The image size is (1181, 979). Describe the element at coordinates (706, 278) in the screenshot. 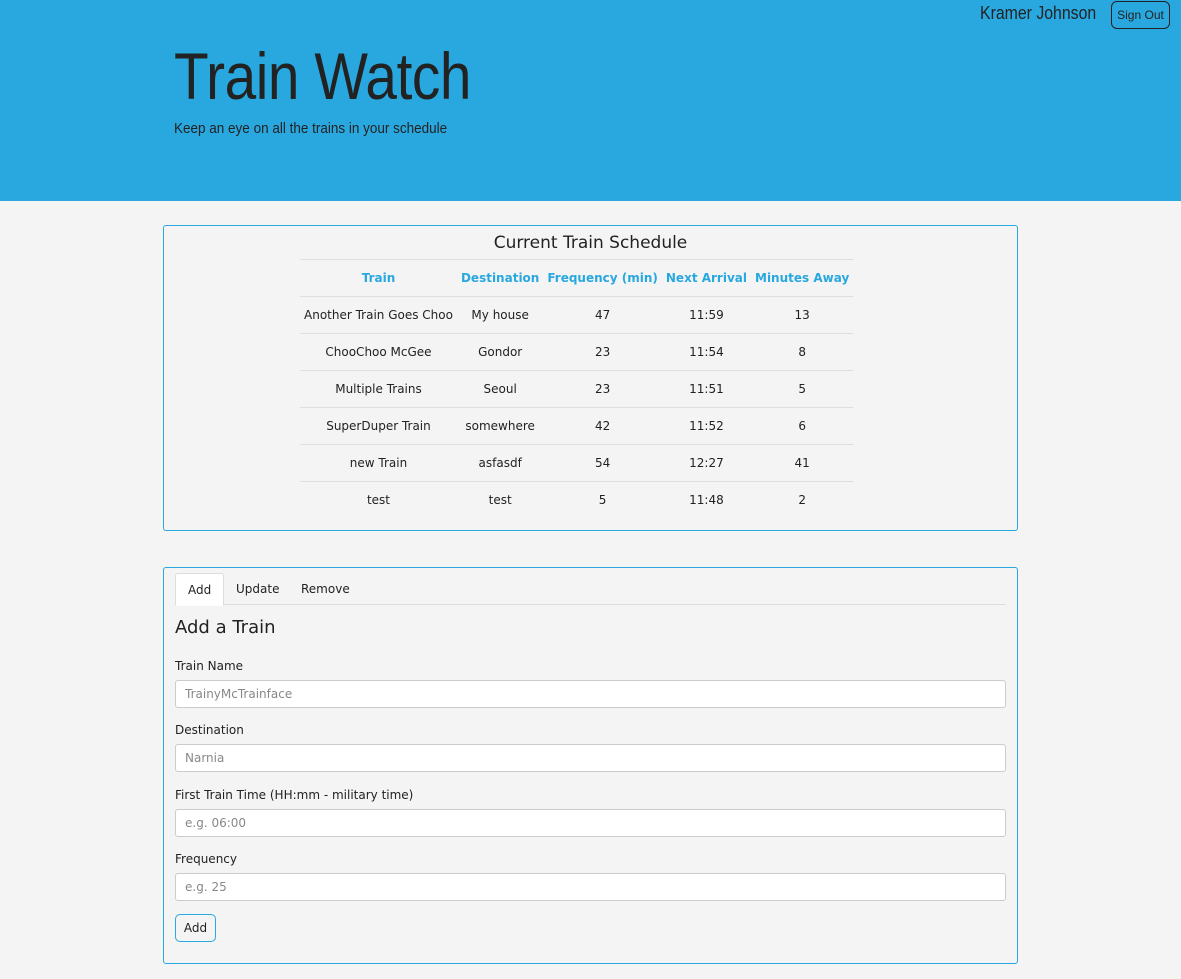

I see `column-header-next-arrival: Next Arrival` at that location.